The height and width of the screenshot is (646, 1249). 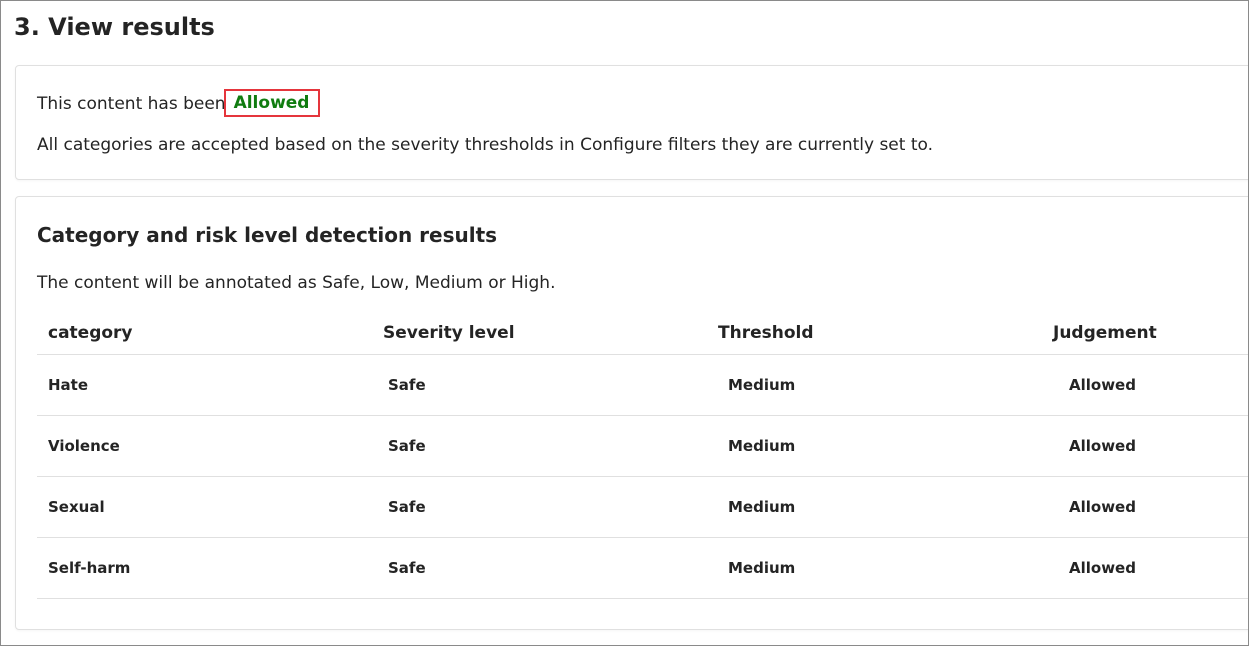 What do you see at coordinates (204, 446) in the screenshot?
I see `cell-category: Violence` at bounding box center [204, 446].